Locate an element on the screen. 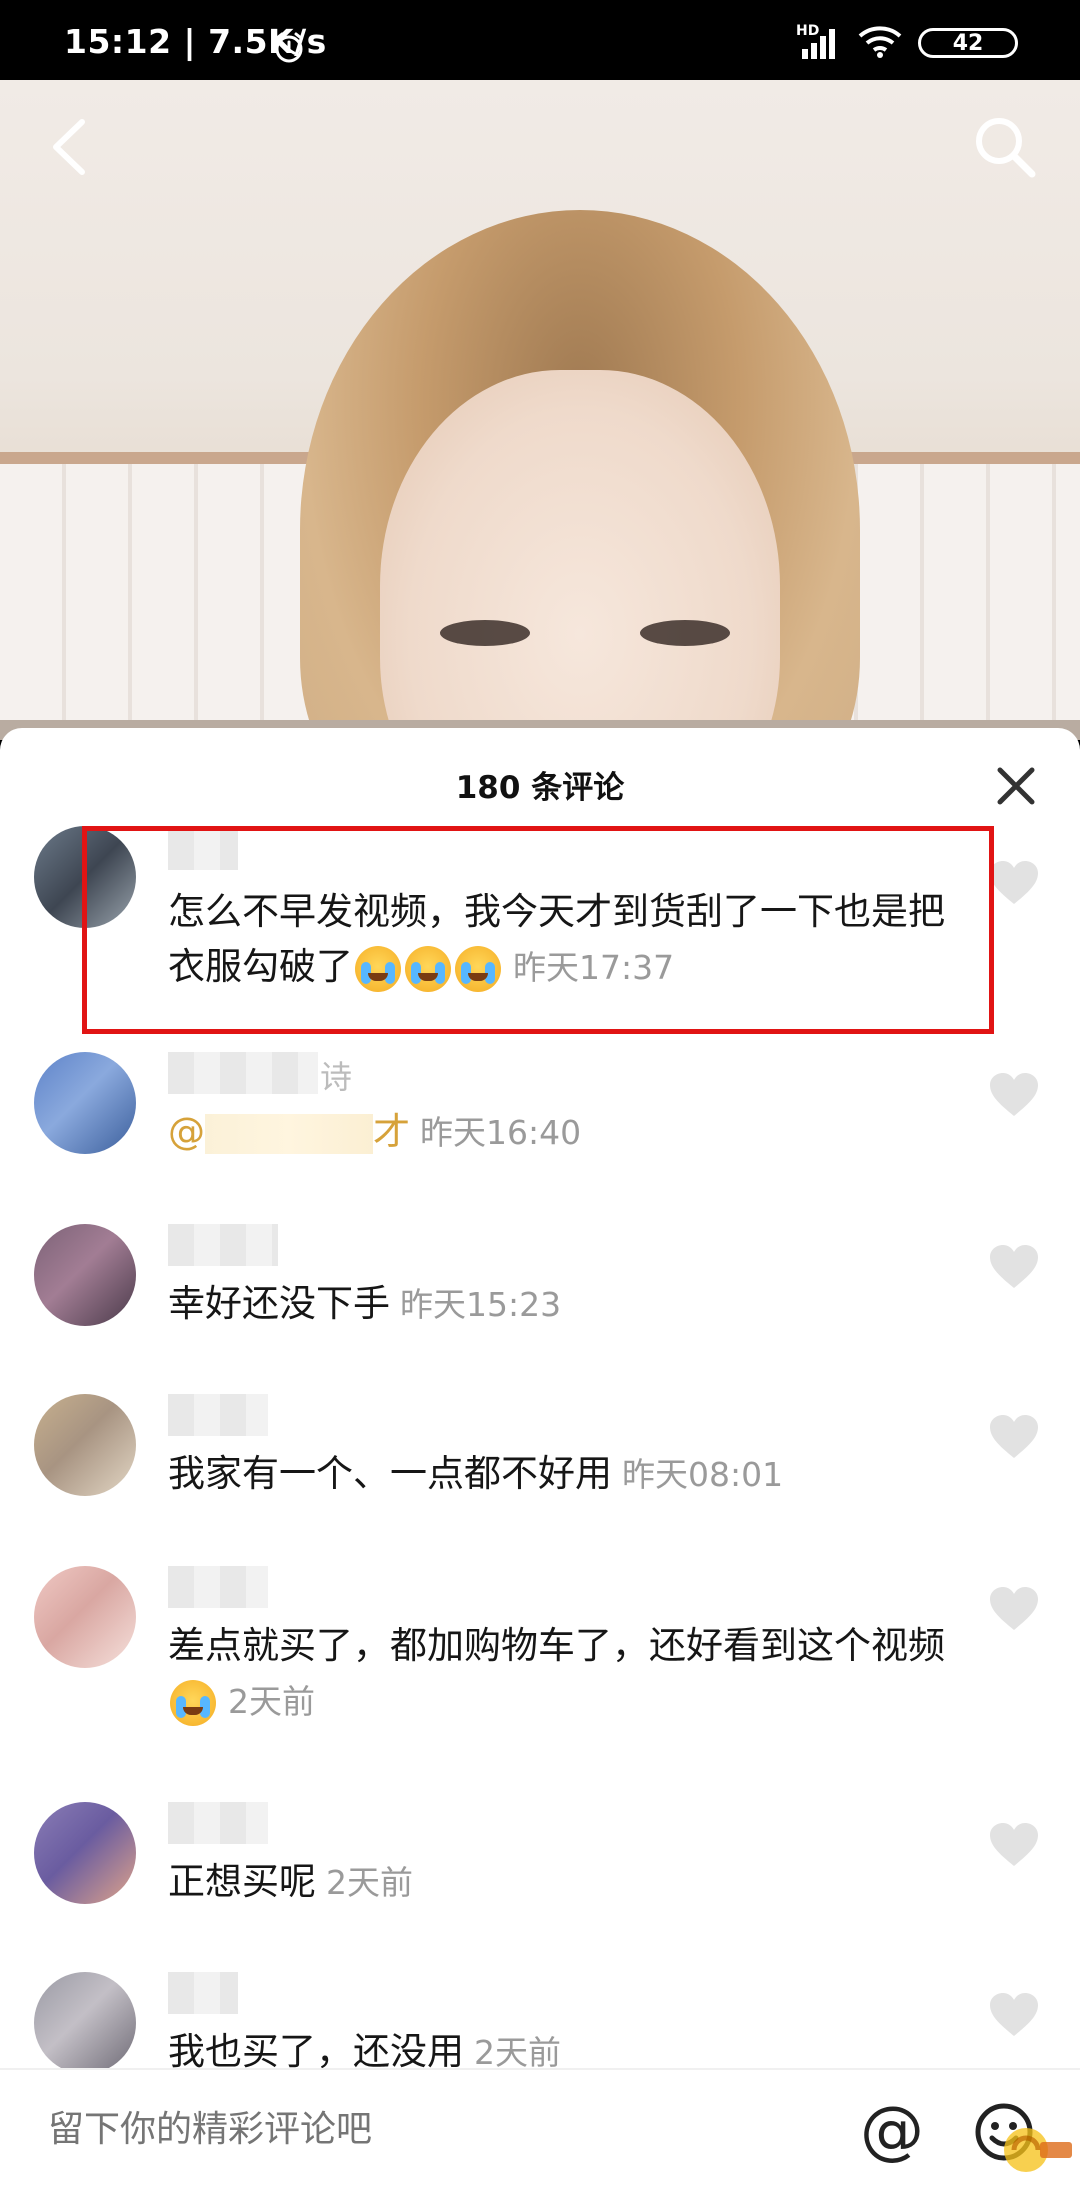 Image resolution: width=1080 pixels, height=2195 pixels. video-subject-eye-right is located at coordinates (685, 633).